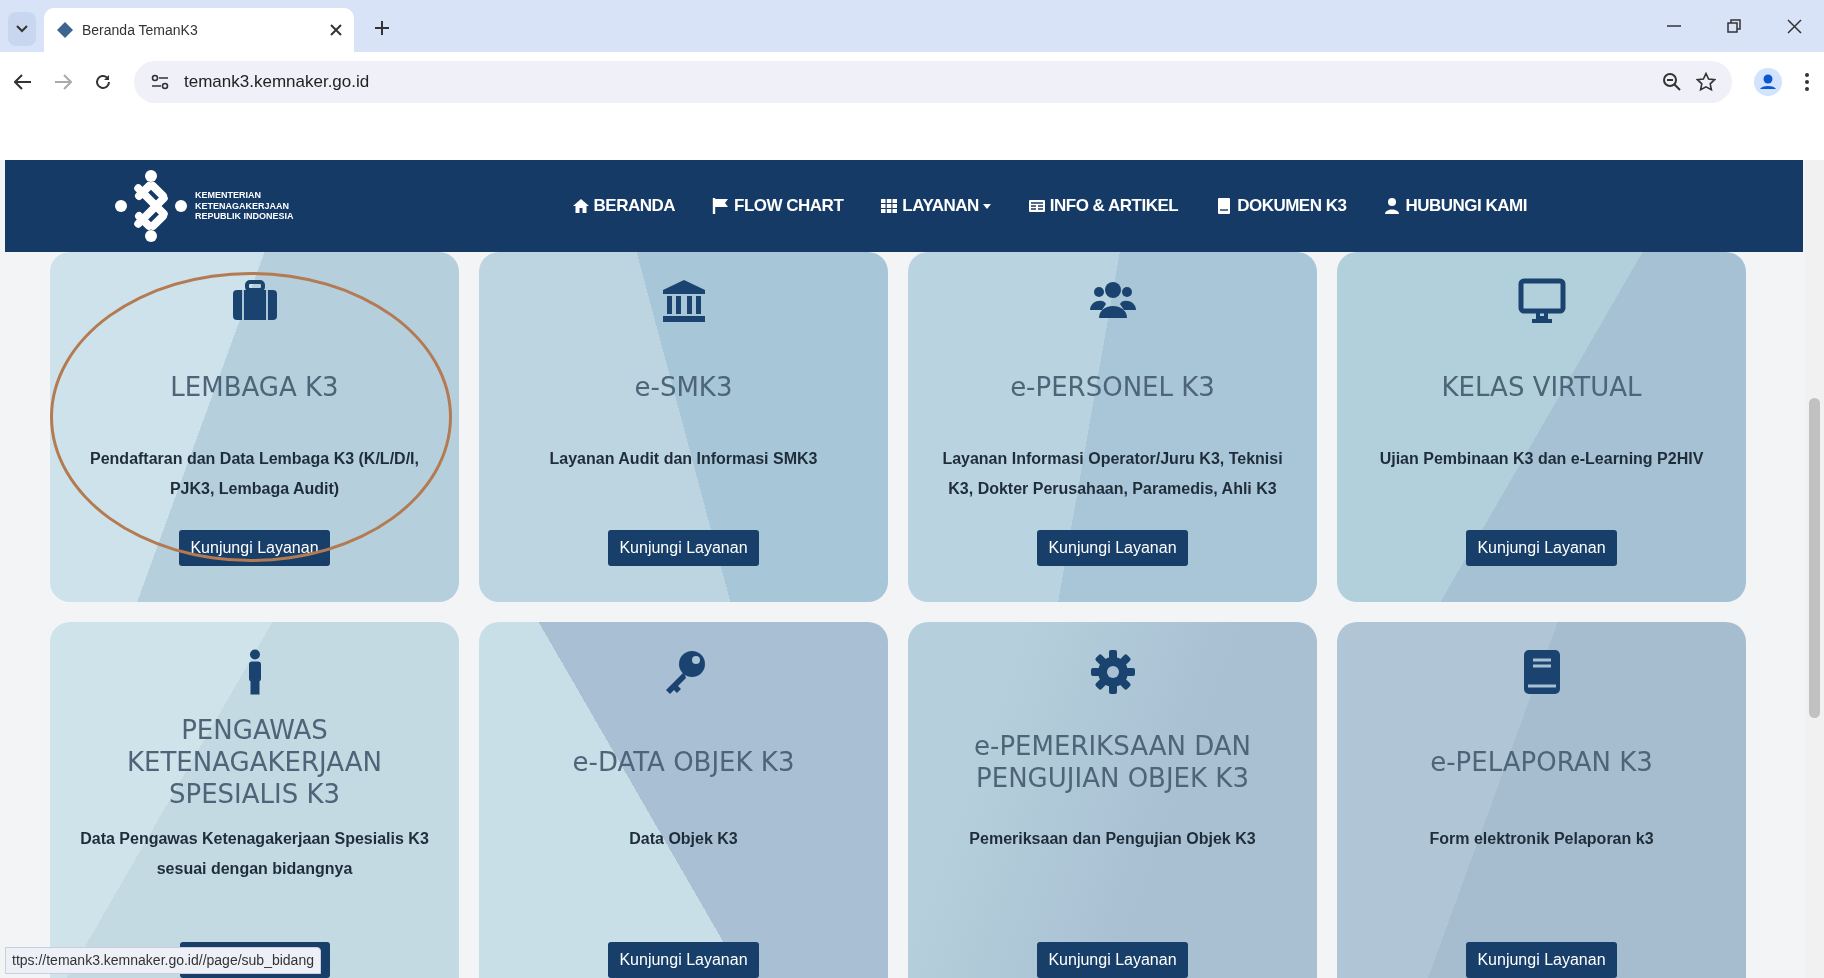  What do you see at coordinates (103, 82) in the screenshot?
I see `reload-icon` at bounding box center [103, 82].